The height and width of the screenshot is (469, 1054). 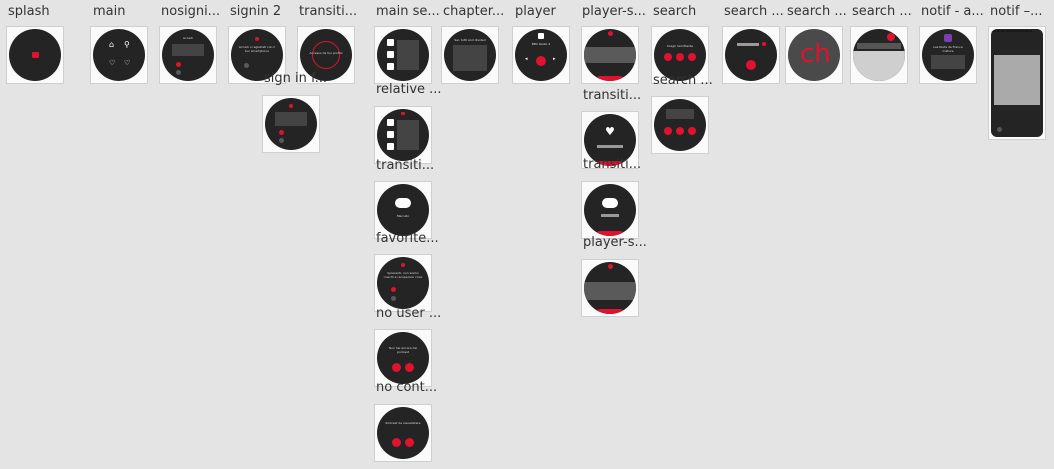 What do you see at coordinates (109, 11) in the screenshot?
I see `label-main: main` at bounding box center [109, 11].